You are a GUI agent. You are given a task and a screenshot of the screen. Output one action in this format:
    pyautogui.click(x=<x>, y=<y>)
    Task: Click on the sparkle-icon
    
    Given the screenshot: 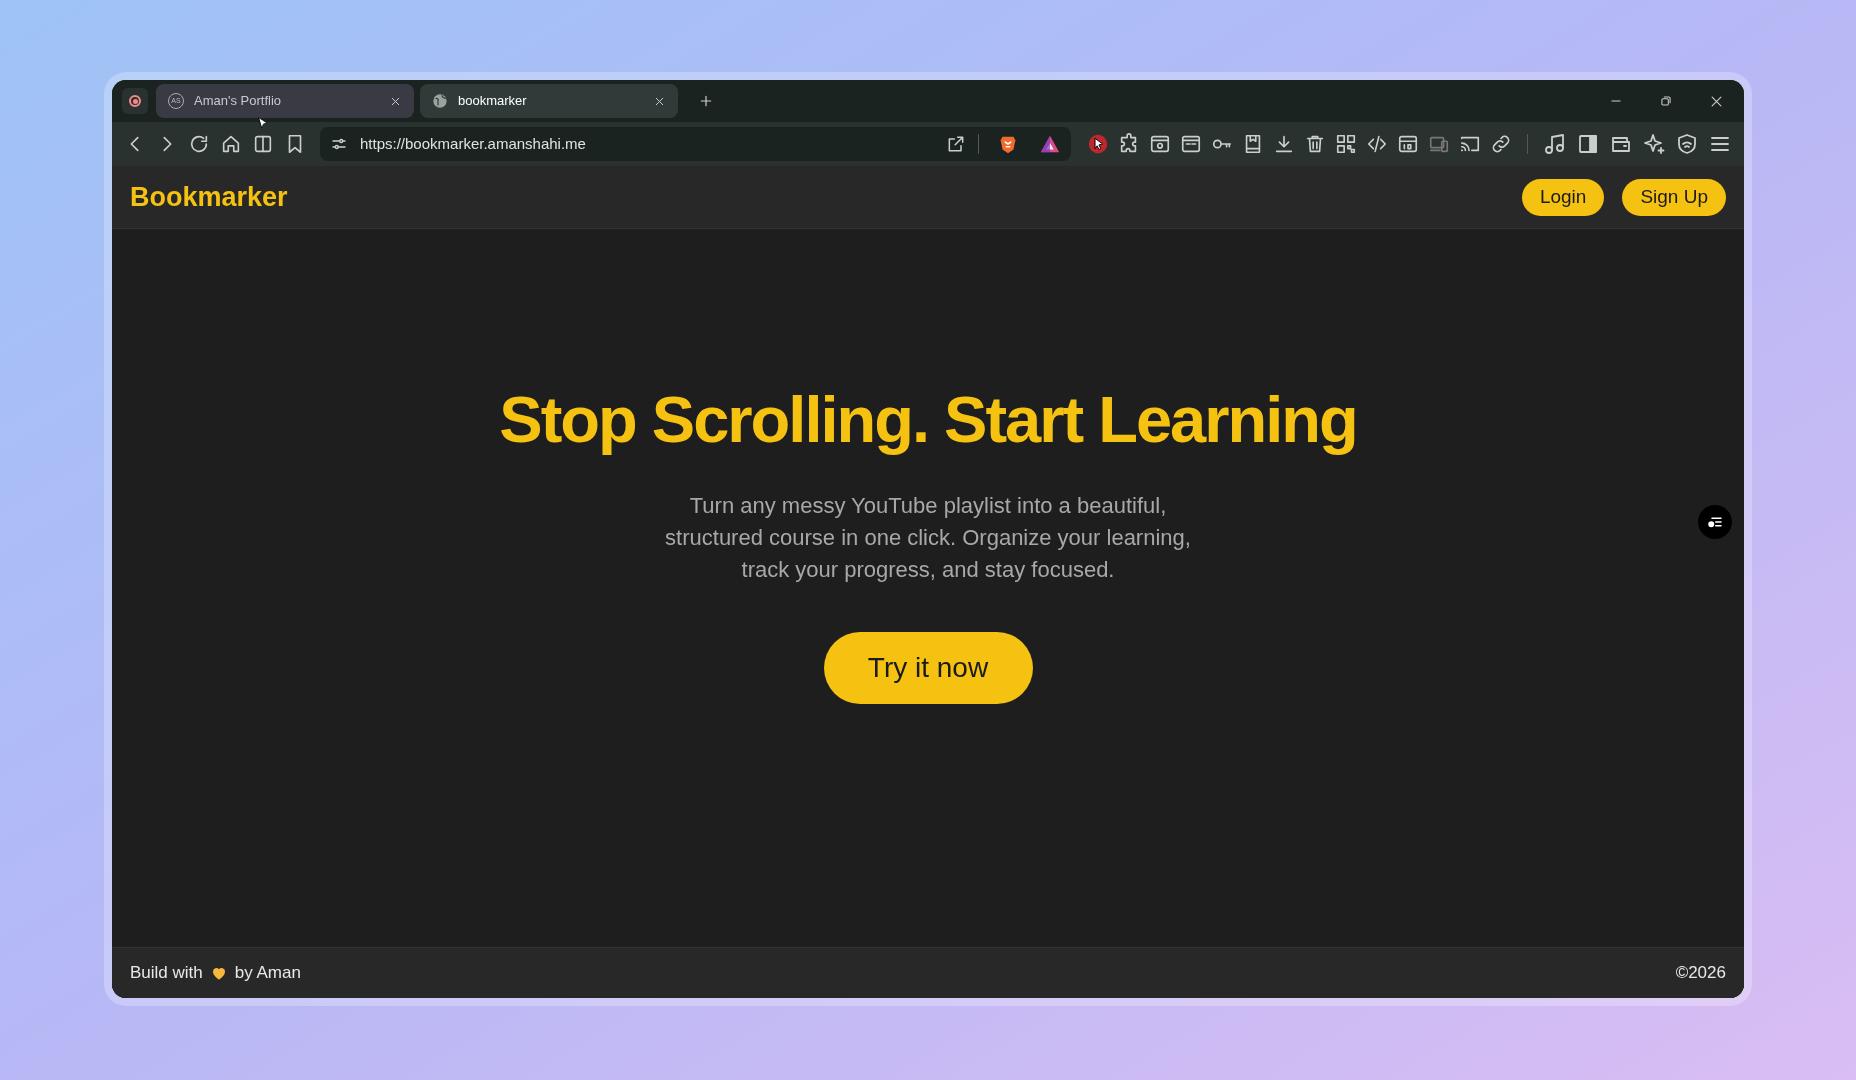 What is the action you would take?
    pyautogui.click(x=1654, y=144)
    